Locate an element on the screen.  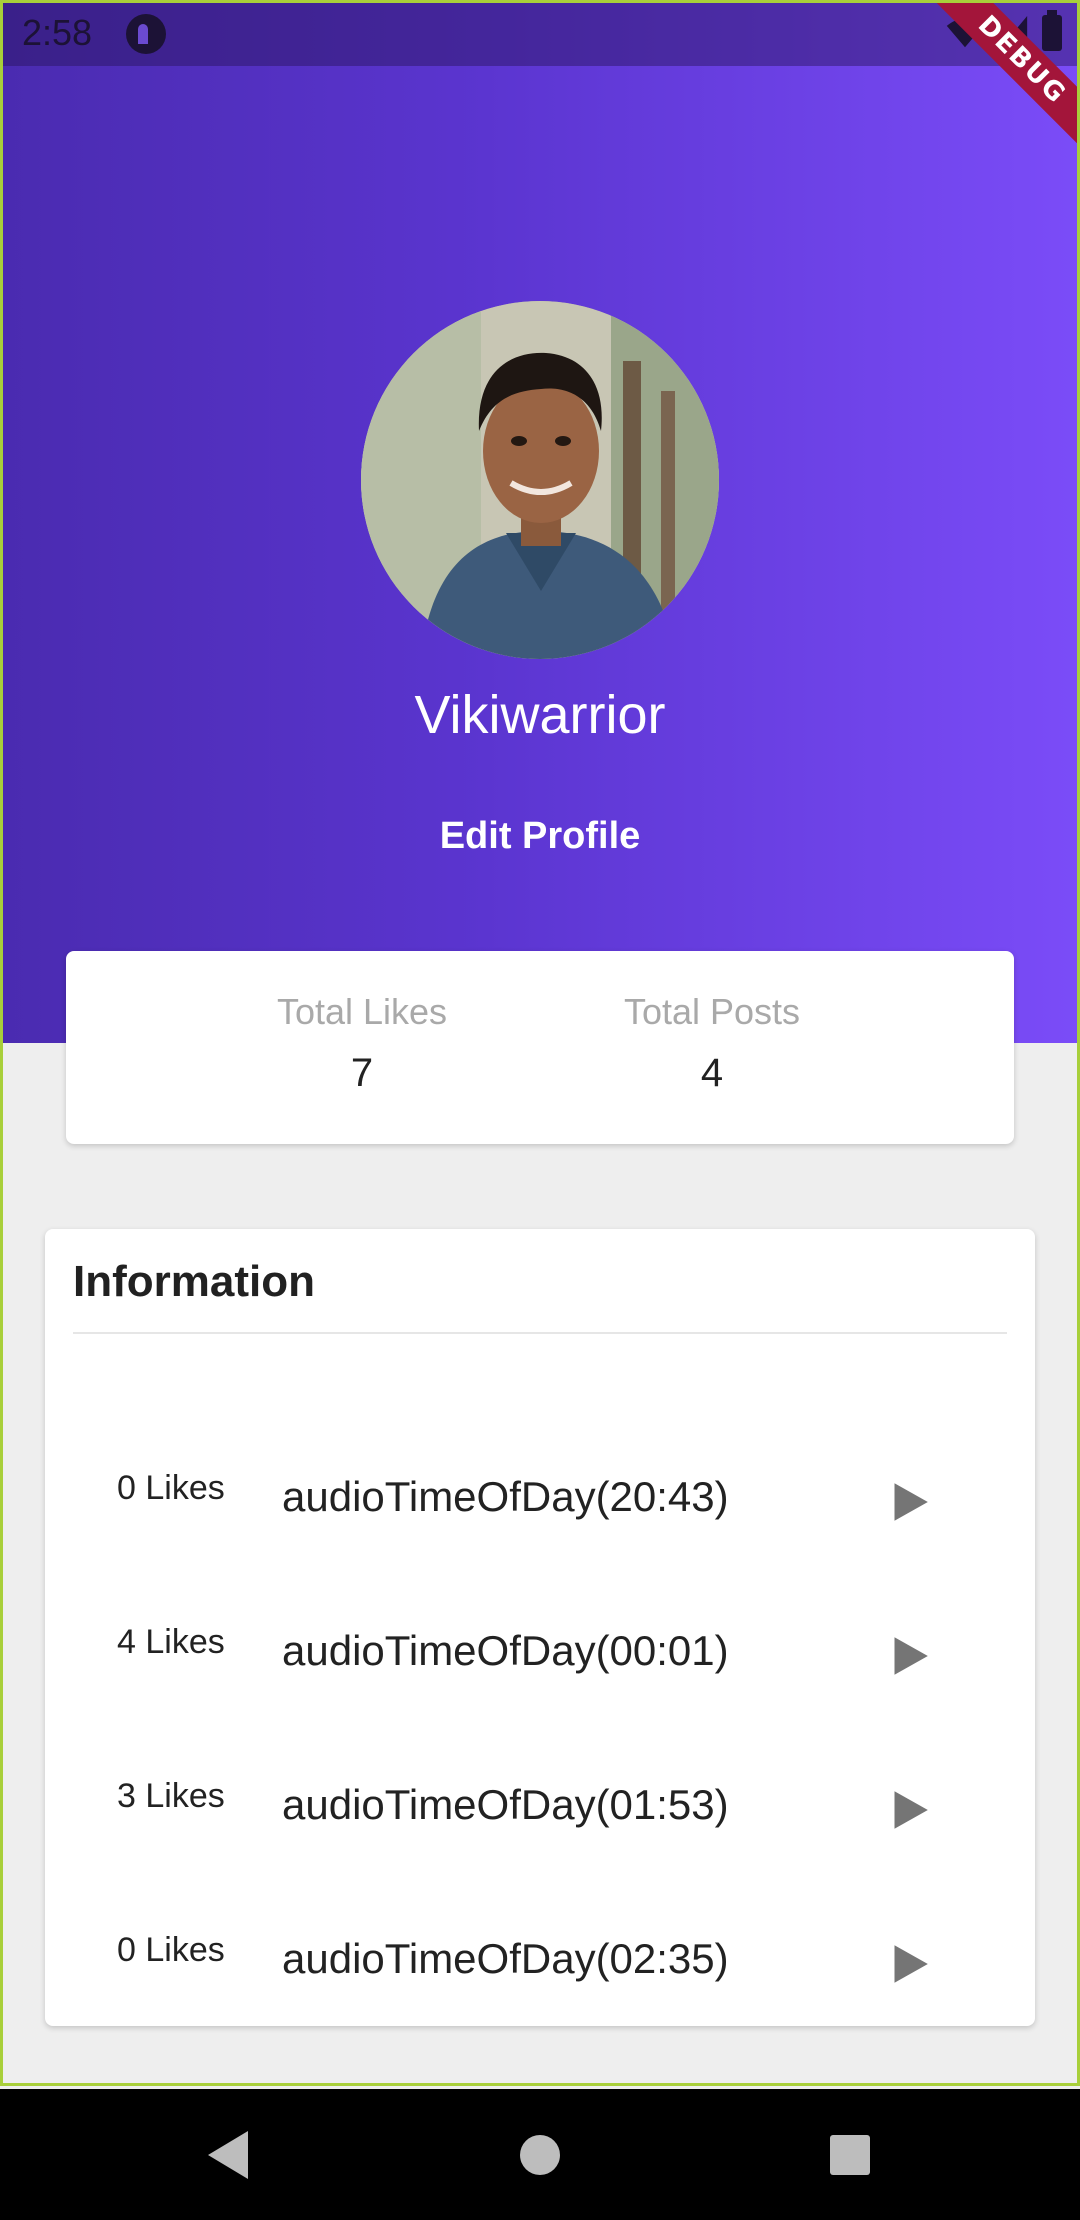
information-title: Information is located at coordinates (194, 1281).